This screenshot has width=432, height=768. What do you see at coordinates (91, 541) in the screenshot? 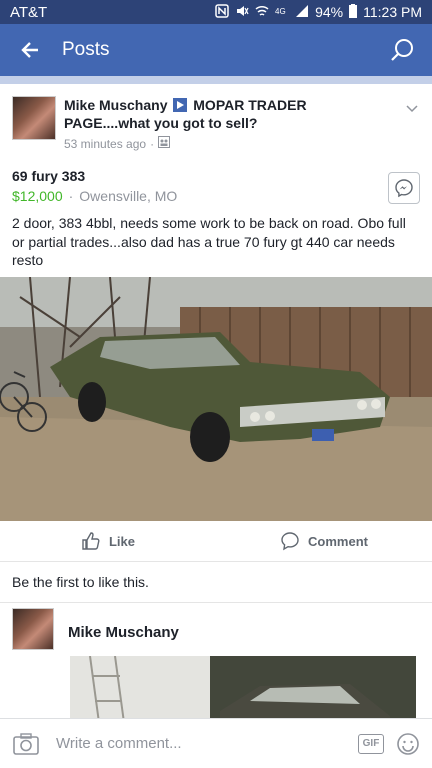
I see `thumbs-up-icon` at bounding box center [91, 541].